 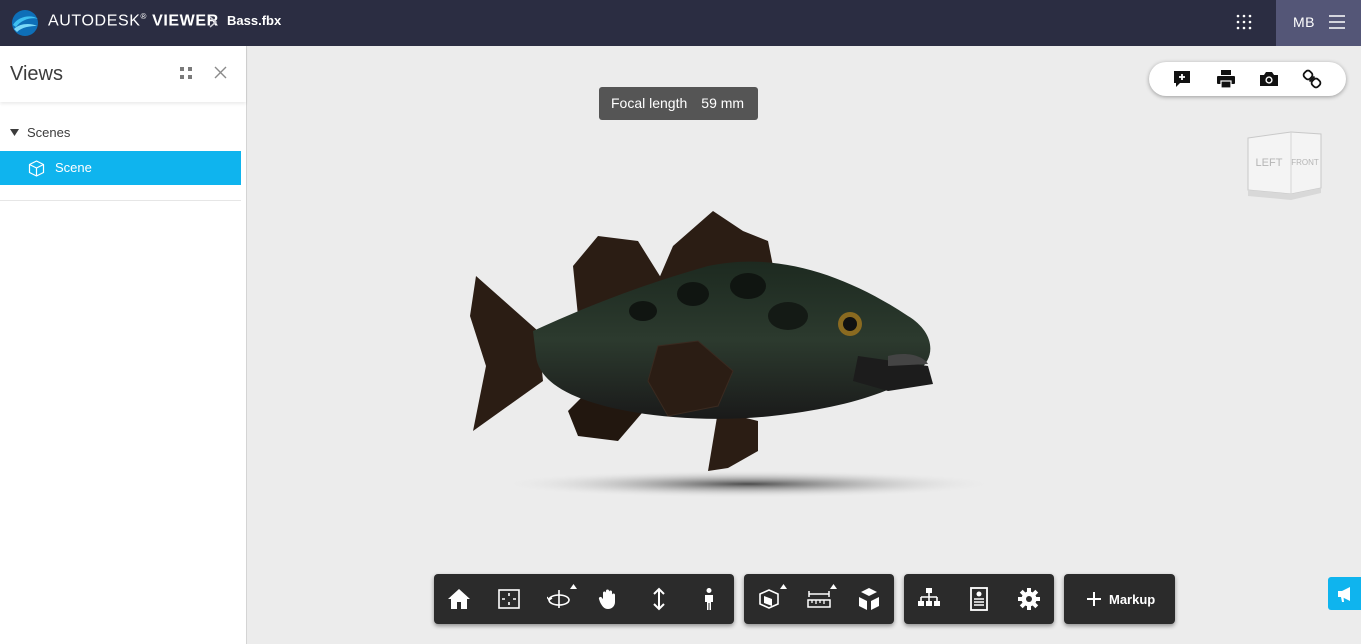 I want to click on autodesk-logo-icon, so click(x=25, y=23).